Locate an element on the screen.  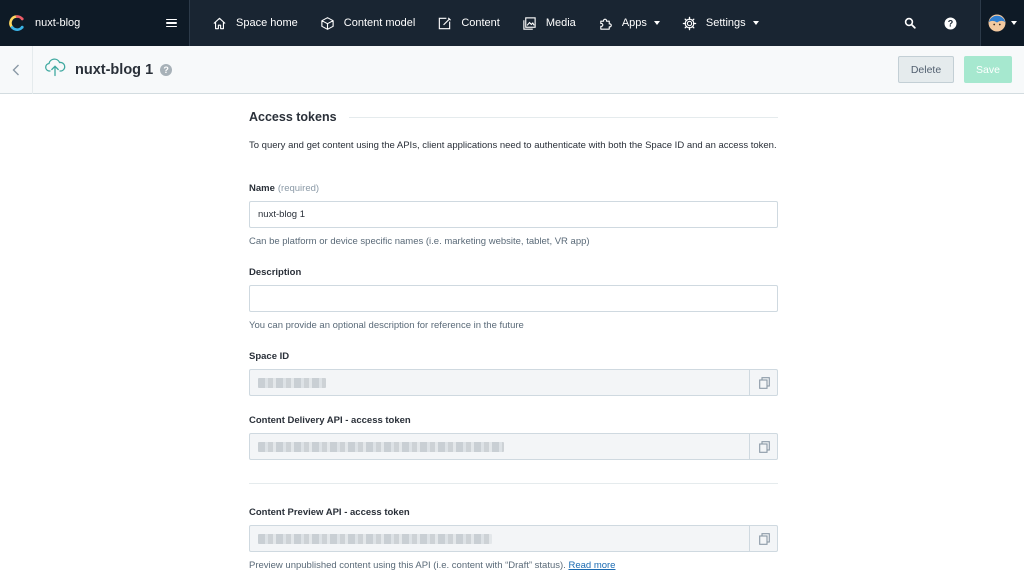
account-menu is located at coordinates (1002, 23).